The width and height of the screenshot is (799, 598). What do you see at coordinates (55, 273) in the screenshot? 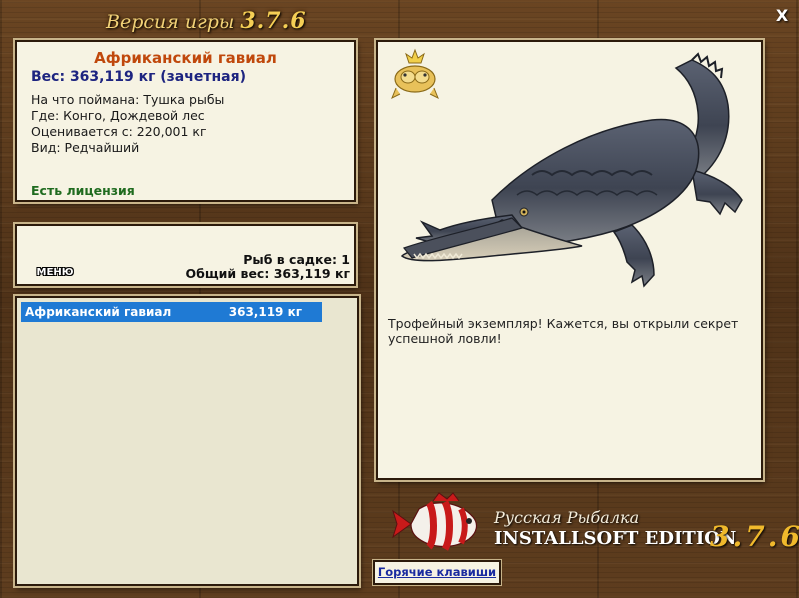
I see `menu-button: МЕНЮ` at bounding box center [55, 273].